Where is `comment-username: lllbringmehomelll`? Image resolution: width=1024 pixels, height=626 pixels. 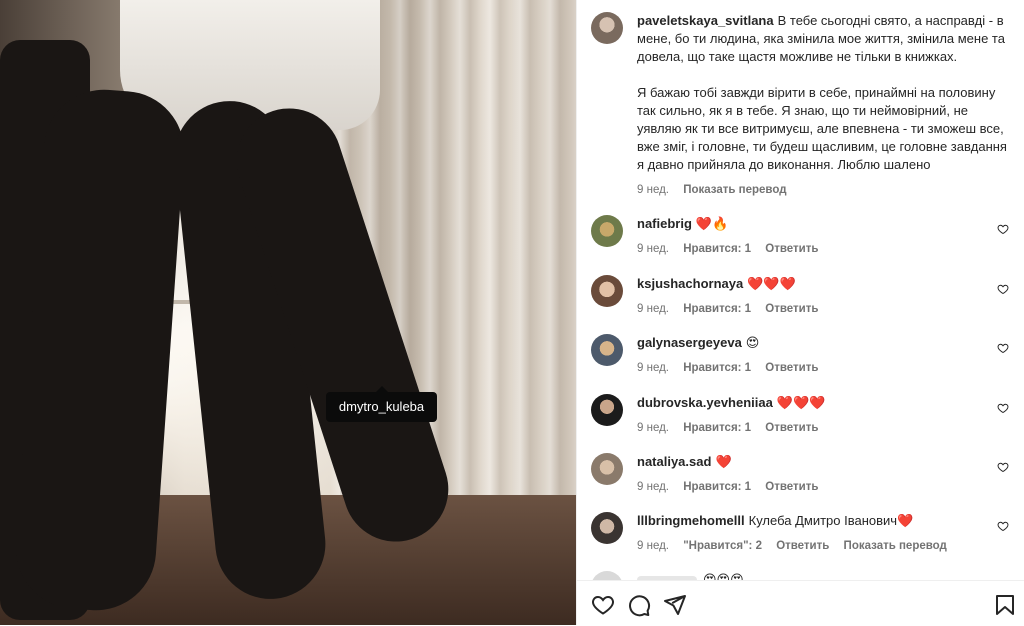 comment-username: lllbringmehomelll is located at coordinates (691, 520).